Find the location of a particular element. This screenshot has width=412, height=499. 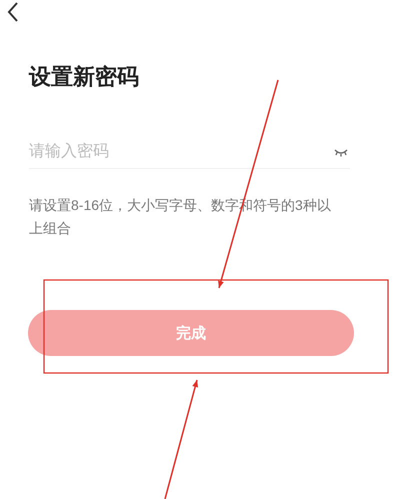

back-button is located at coordinates (13, 12).